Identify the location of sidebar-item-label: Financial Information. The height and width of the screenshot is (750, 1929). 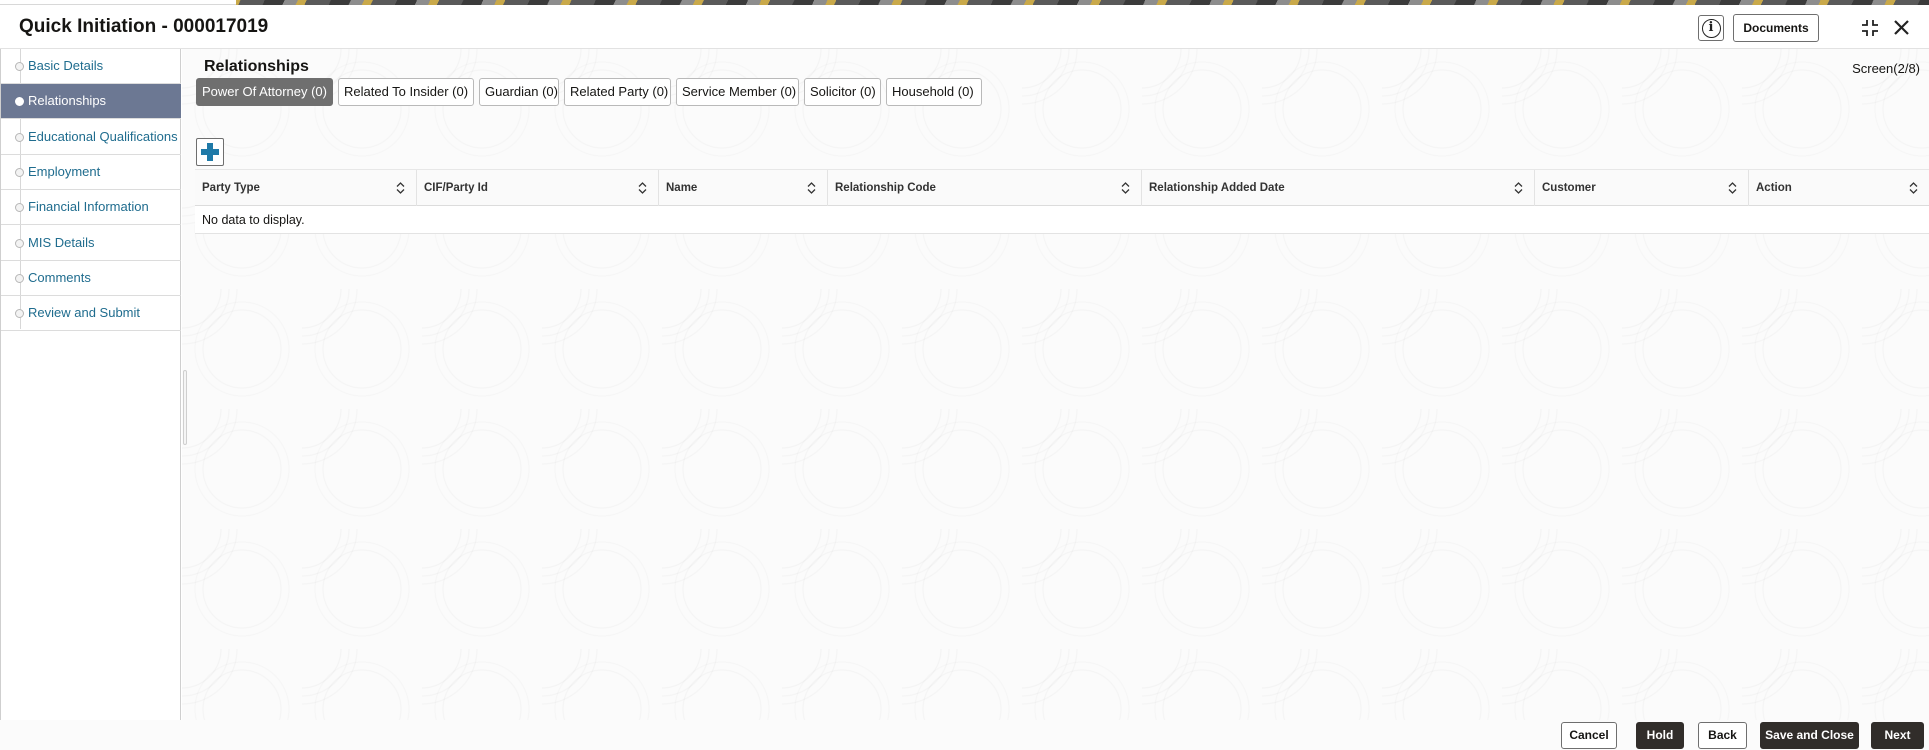
(88, 206).